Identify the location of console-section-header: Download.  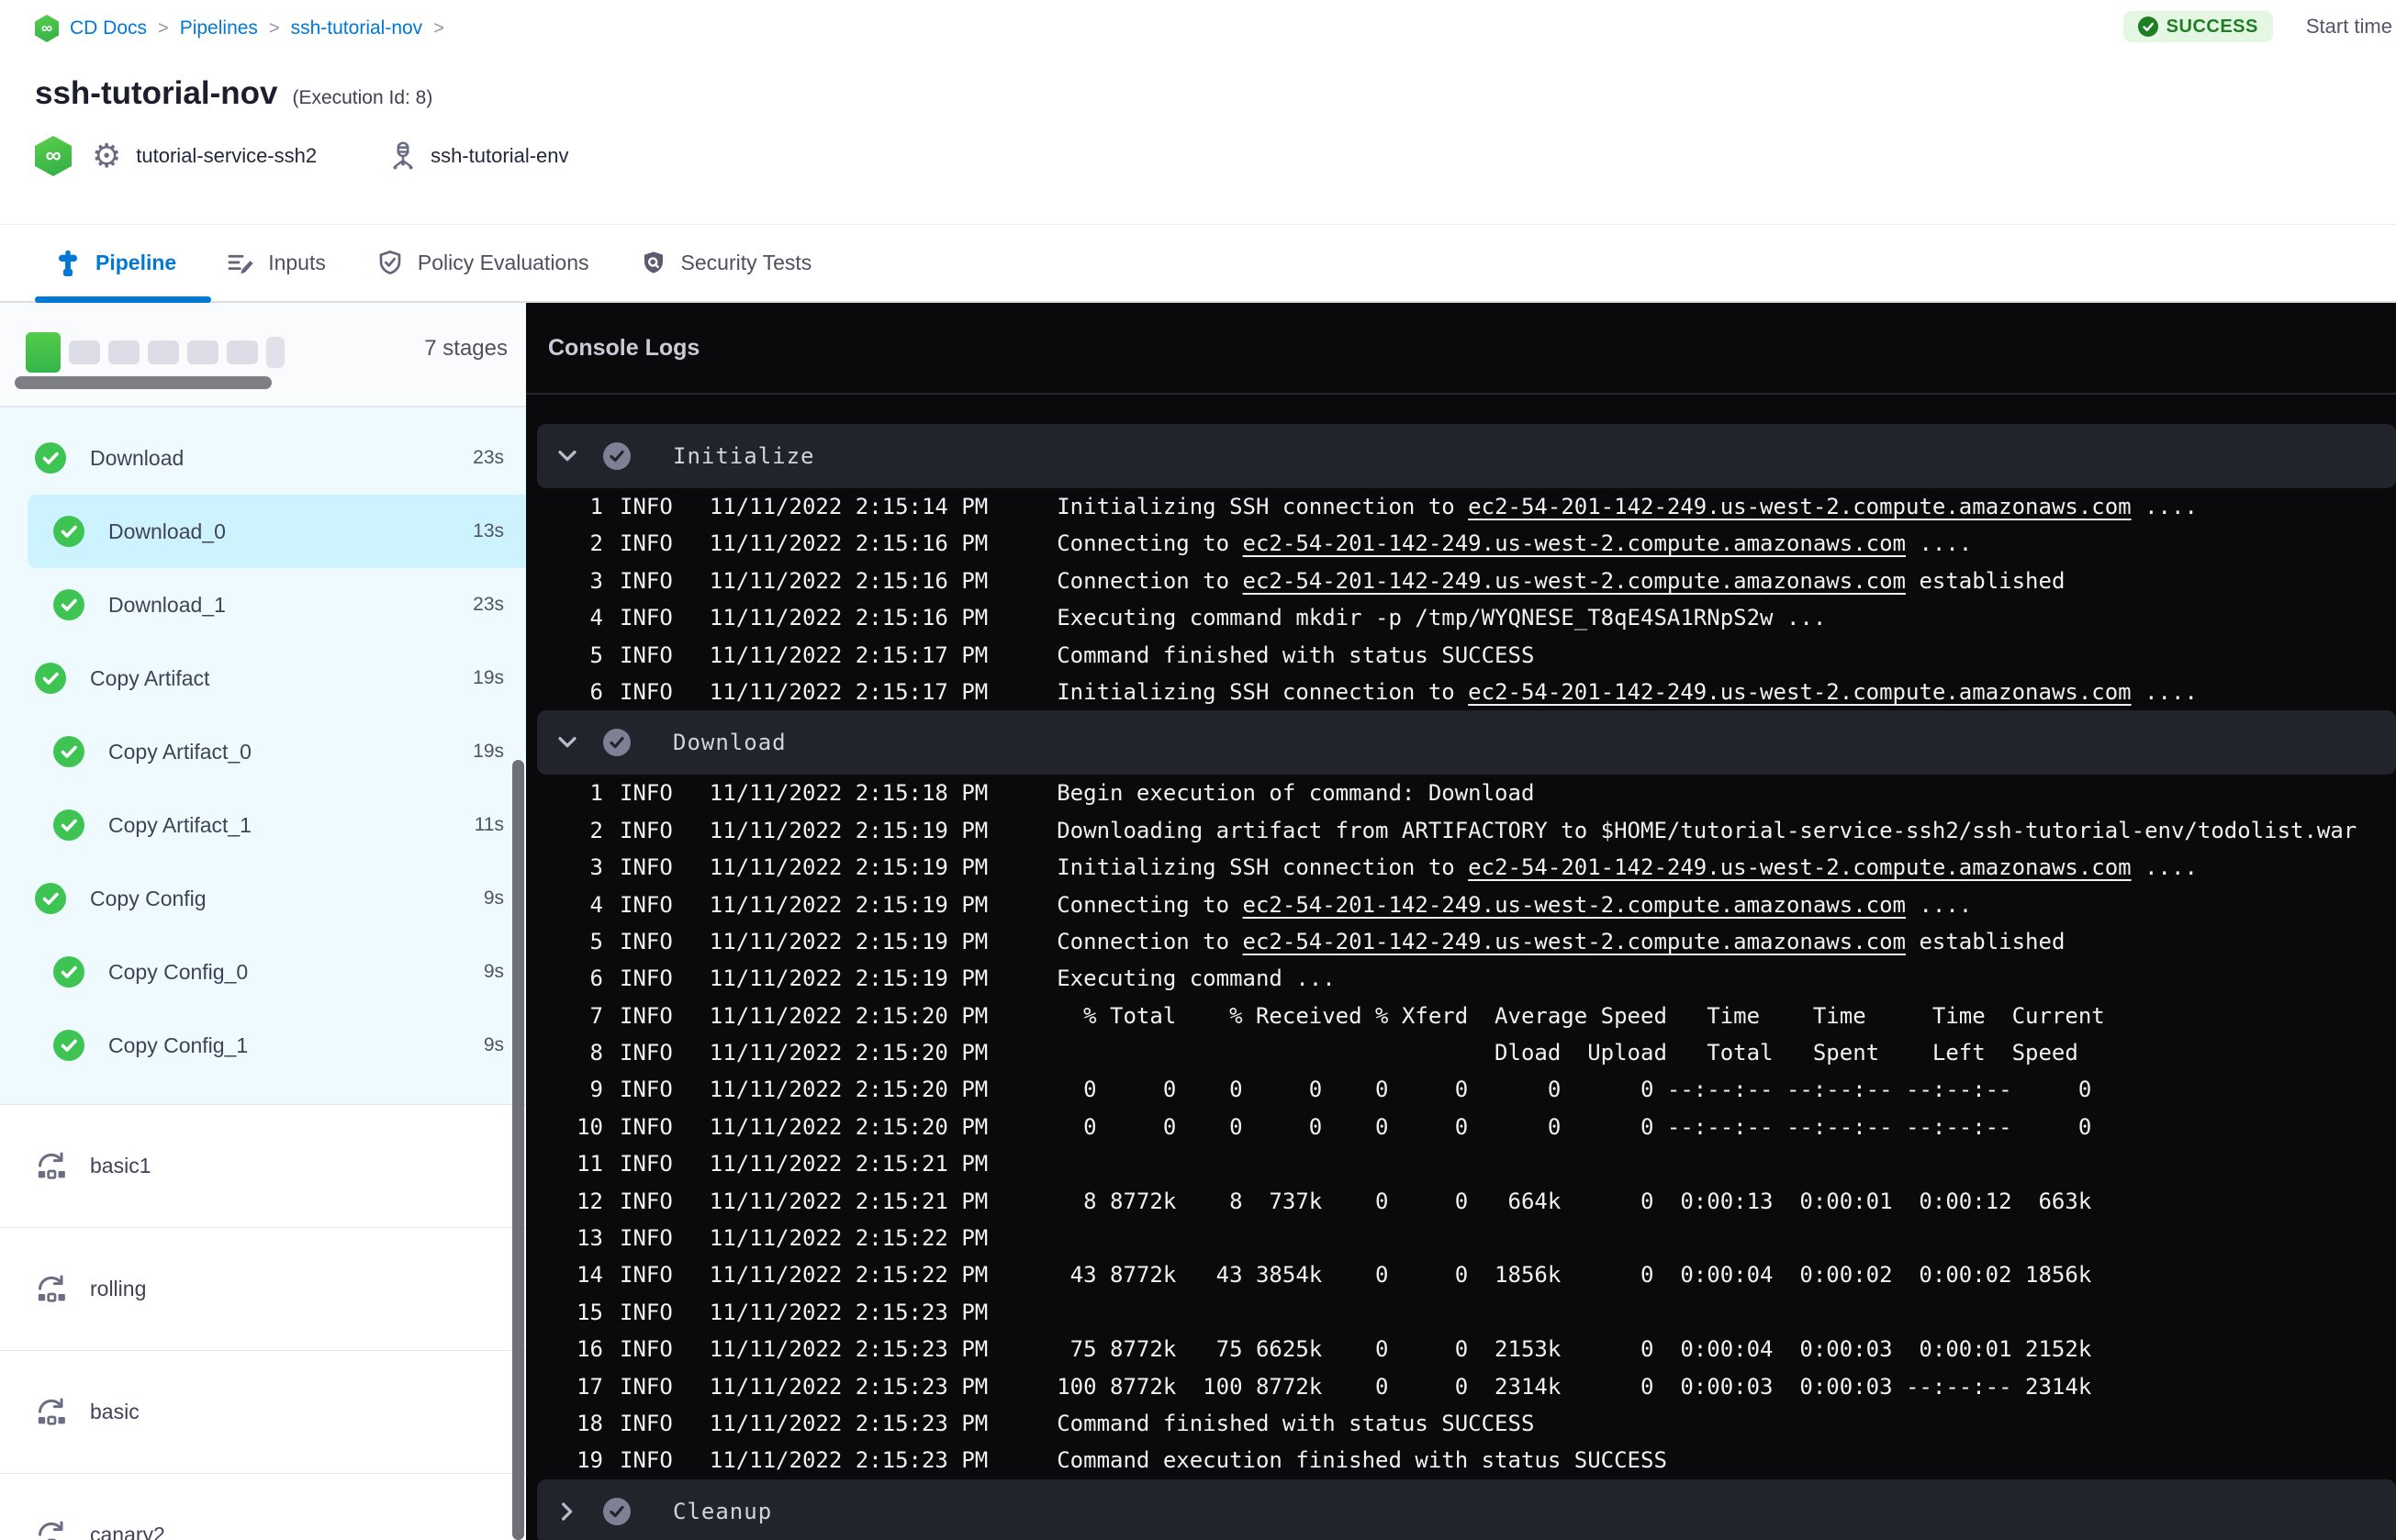
(1467, 743).